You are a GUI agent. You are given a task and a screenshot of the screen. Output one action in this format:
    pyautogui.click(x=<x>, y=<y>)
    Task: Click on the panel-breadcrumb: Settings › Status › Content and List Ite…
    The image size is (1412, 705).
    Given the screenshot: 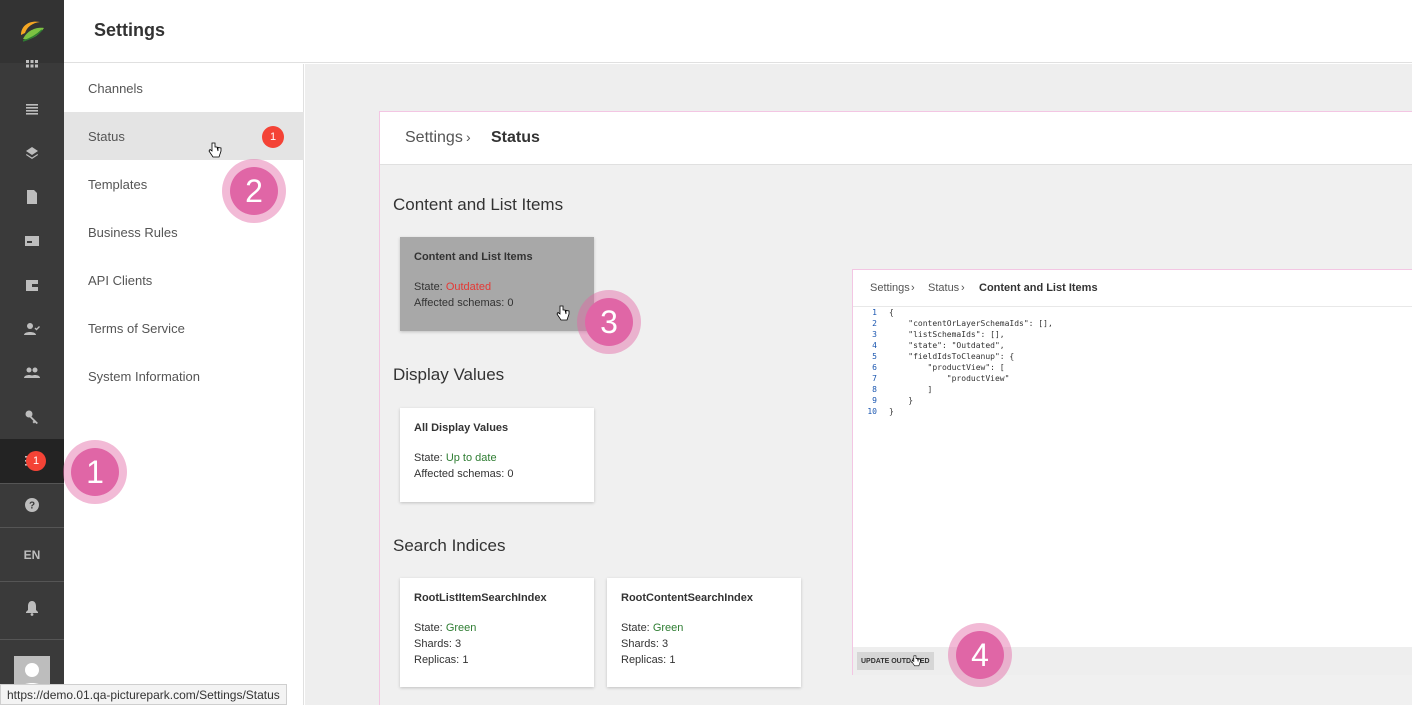 What is the action you would take?
    pyautogui.click(x=1132, y=288)
    